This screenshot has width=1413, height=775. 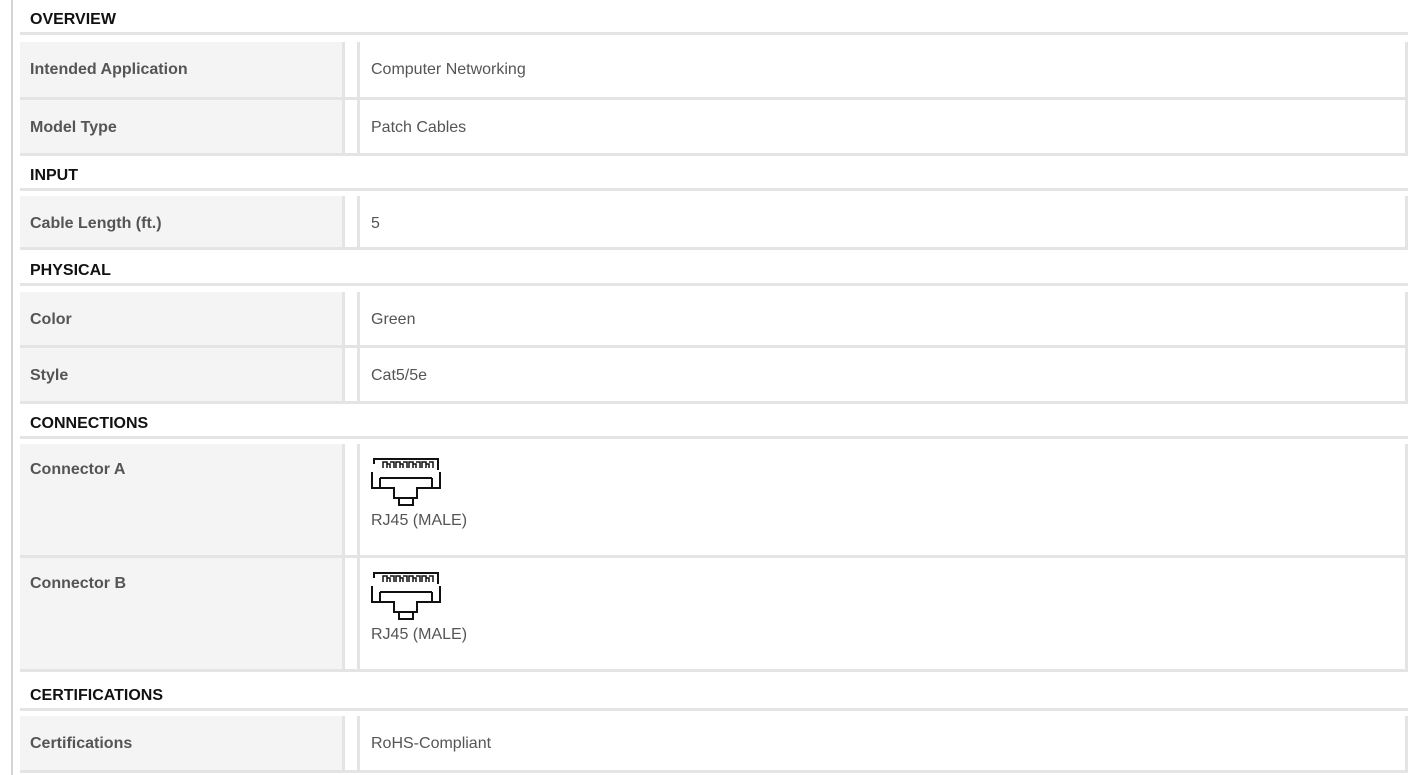 I want to click on section-header-overview: OVERVIEW, so click(x=714, y=17).